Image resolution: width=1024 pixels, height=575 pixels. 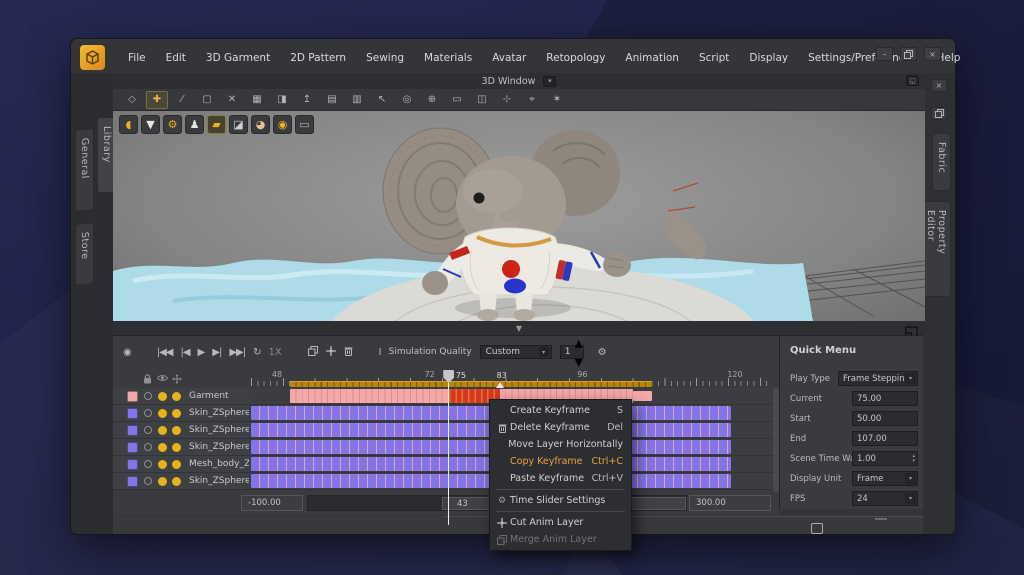 I want to click on context-menu-item-time-slider-settings: ⚙ Time Slider Settings, so click(x=560, y=500).